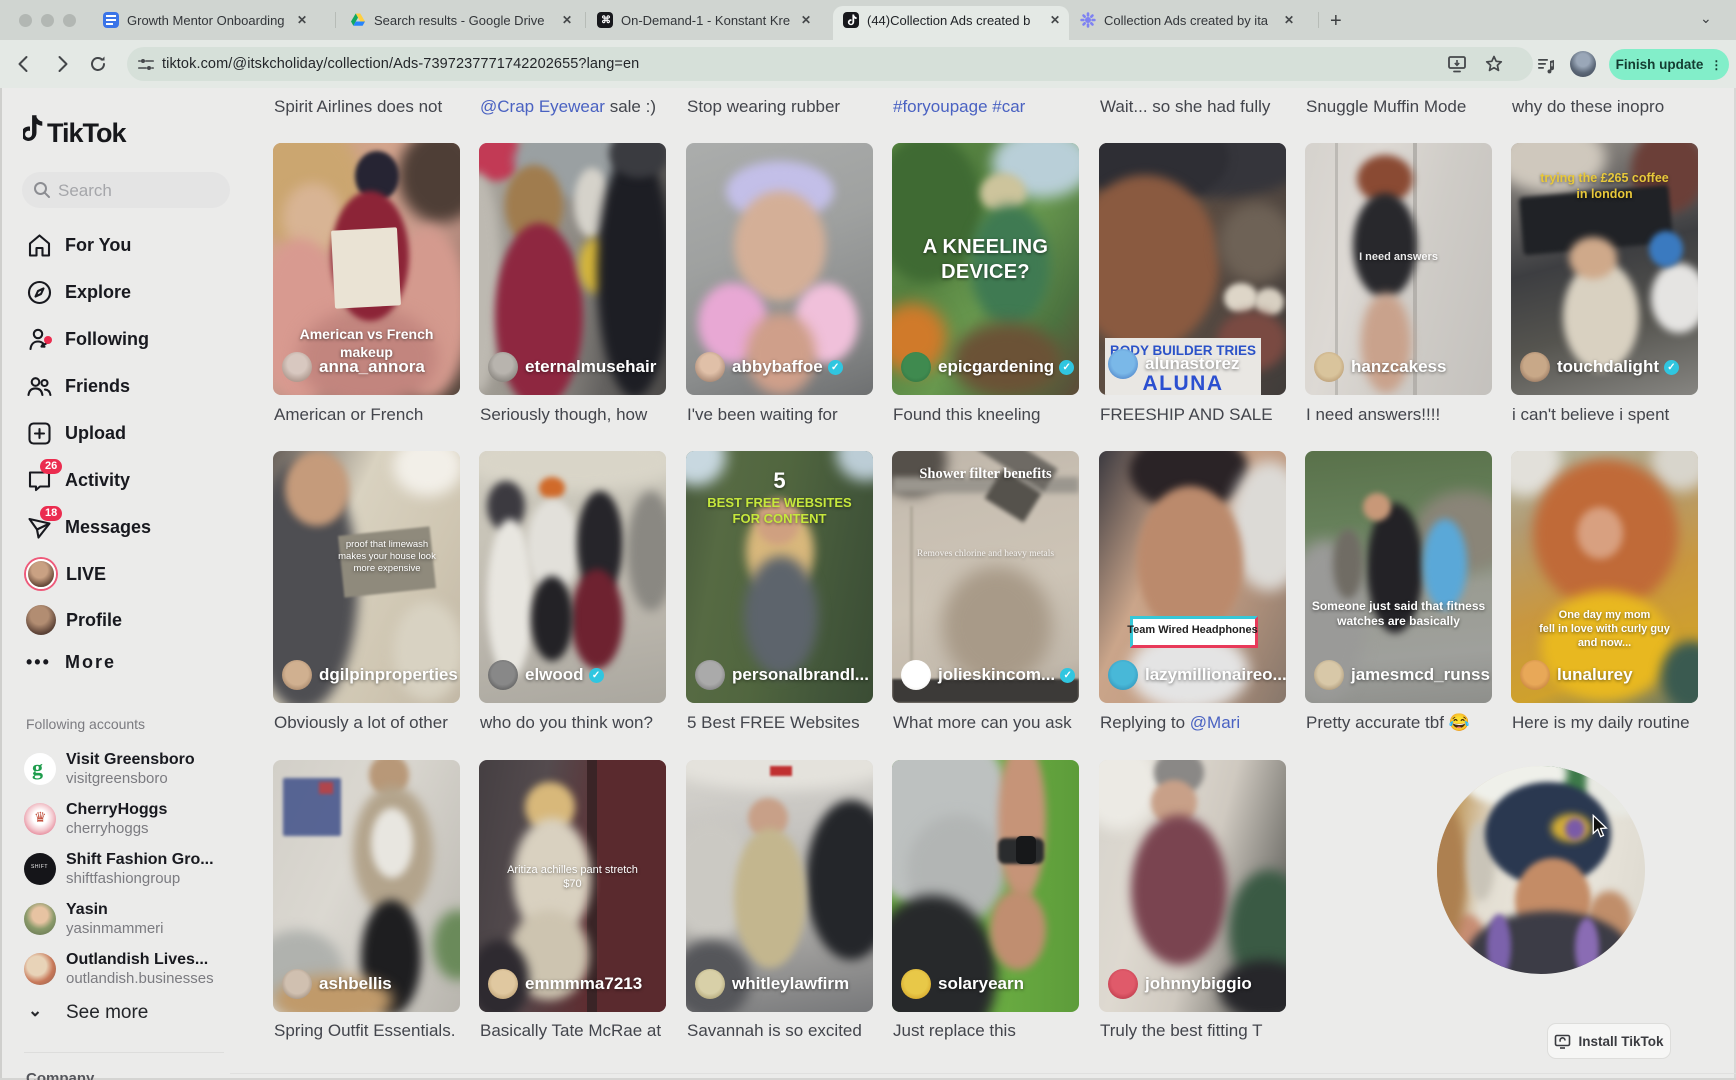 This screenshot has height=1080, width=1736. Describe the element at coordinates (87, 133) in the screenshot. I see `svg-text: TikTok` at that location.